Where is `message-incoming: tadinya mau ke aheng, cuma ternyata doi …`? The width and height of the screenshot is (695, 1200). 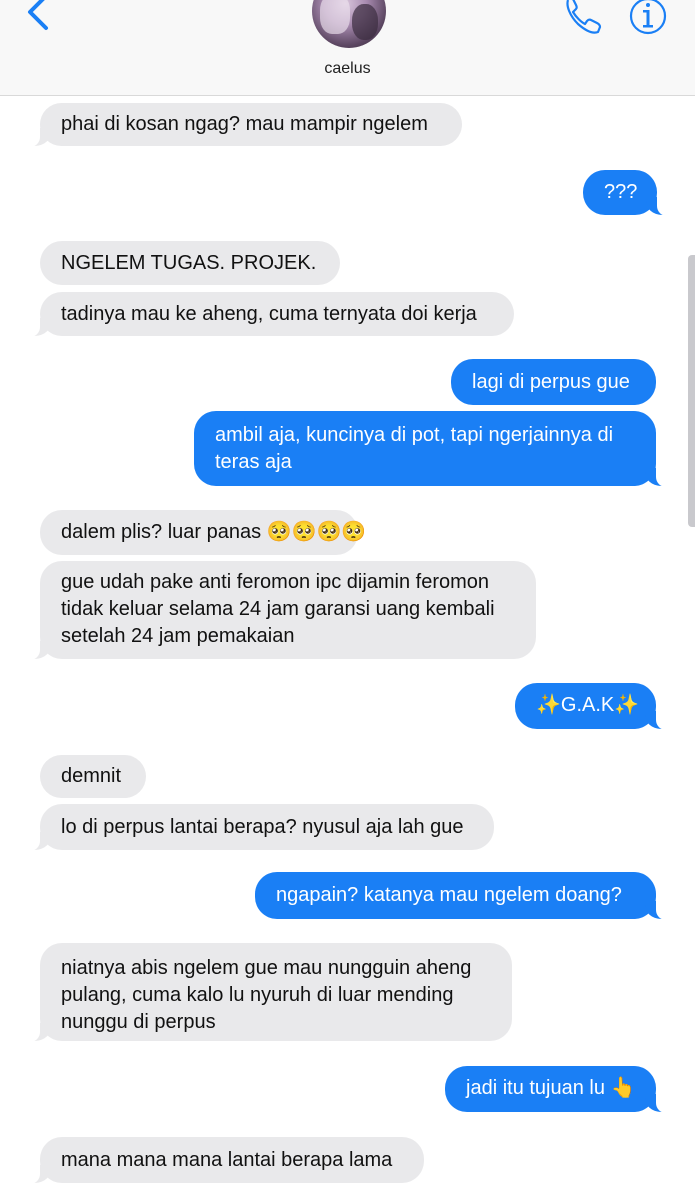 message-incoming: tadinya mau ke aheng, cuma ternyata doi … is located at coordinates (270, 314).